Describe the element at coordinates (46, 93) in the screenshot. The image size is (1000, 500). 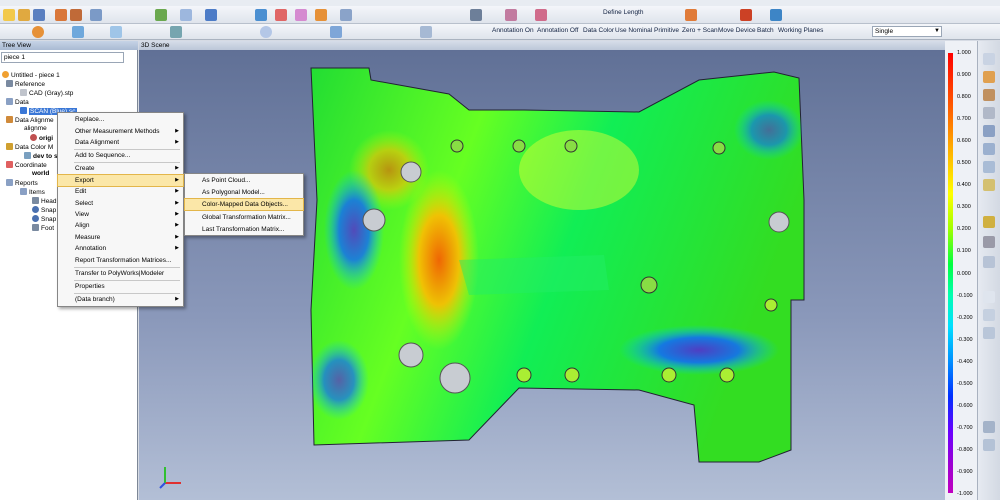
I see `tree-node-cad: CAD (Gray).stp` at that location.